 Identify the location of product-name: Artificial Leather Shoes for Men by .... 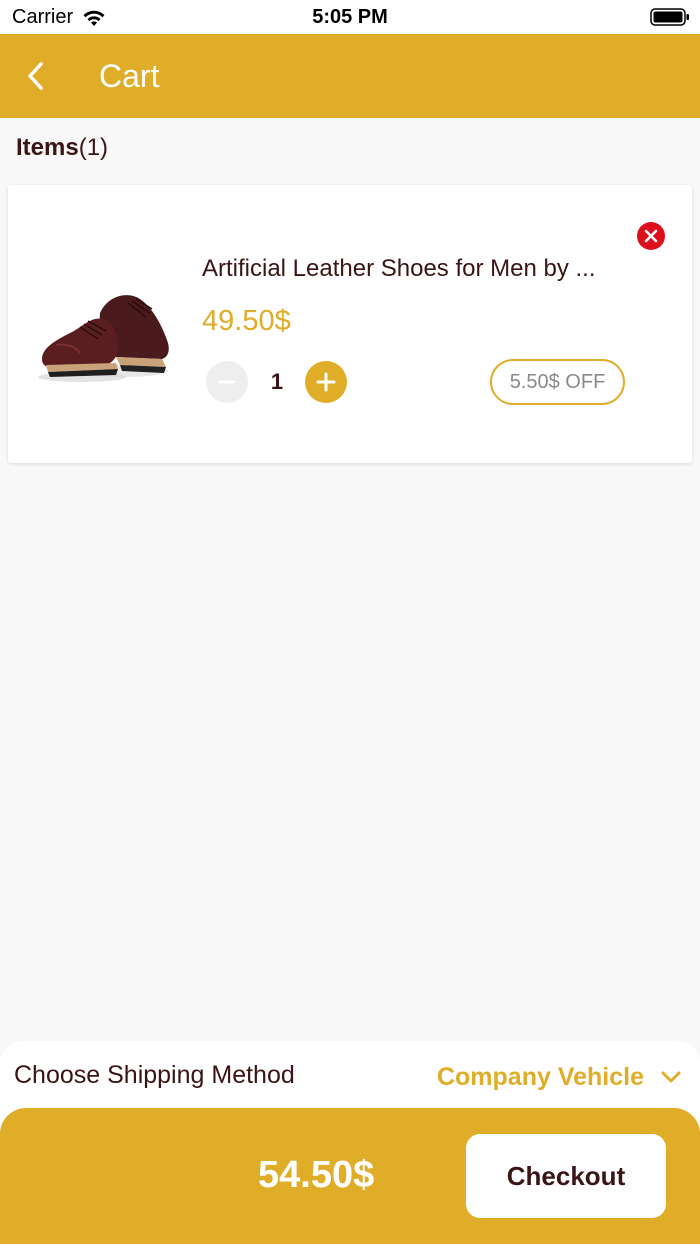
(399, 269).